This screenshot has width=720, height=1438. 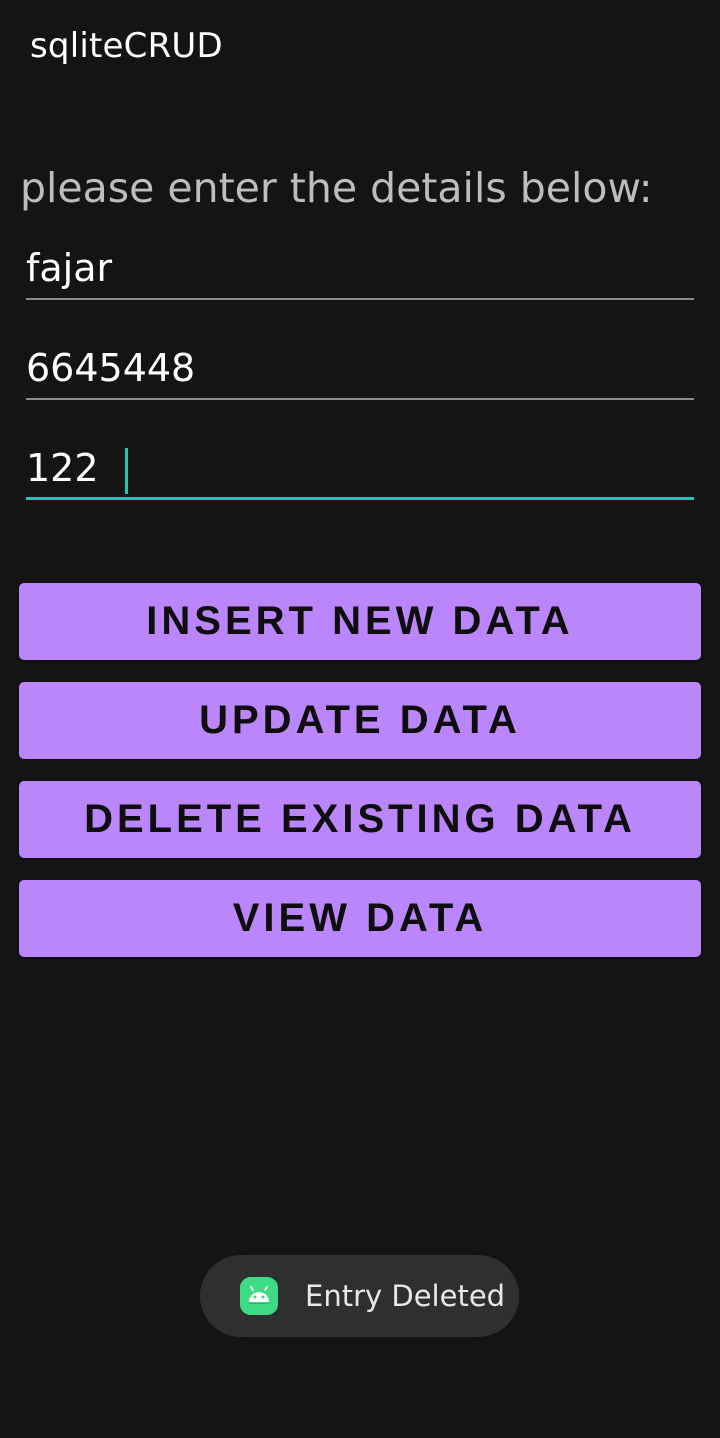 What do you see at coordinates (360, 720) in the screenshot?
I see `update-data-button: UPDATE DATA` at bounding box center [360, 720].